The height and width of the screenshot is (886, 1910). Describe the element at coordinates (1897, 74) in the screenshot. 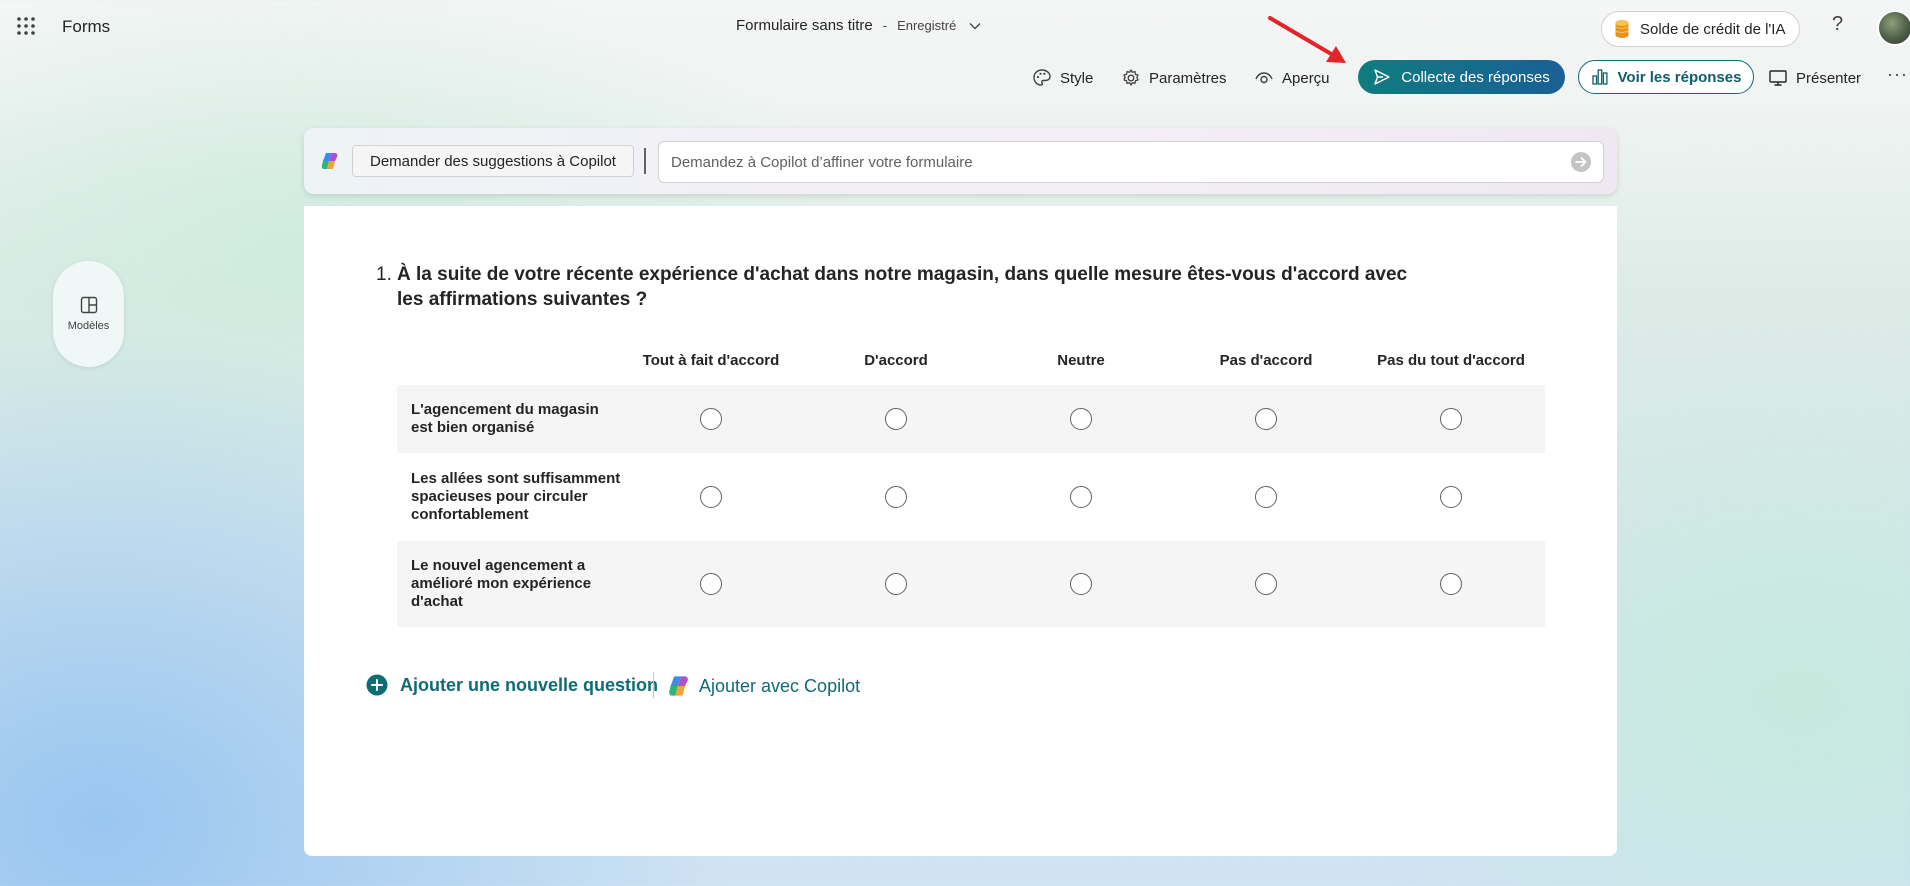

I see `more-options-icon: ···` at that location.